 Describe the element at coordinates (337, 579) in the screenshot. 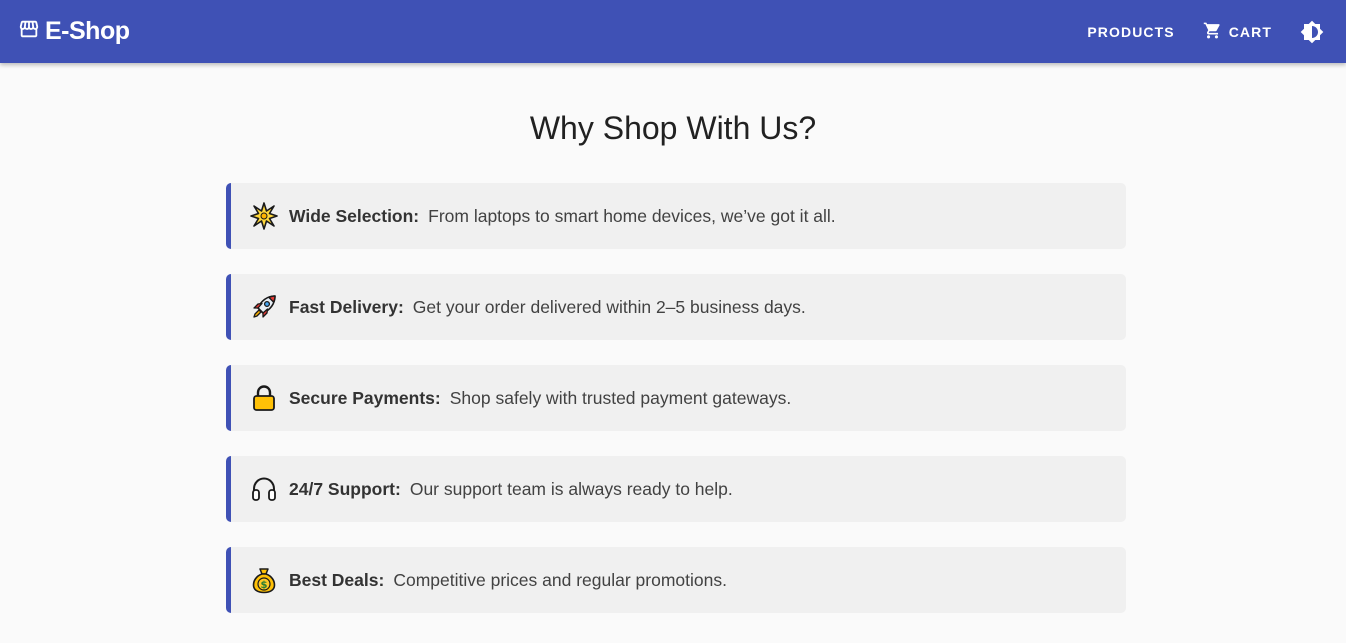

I see `feature-label: Best Deals:` at that location.